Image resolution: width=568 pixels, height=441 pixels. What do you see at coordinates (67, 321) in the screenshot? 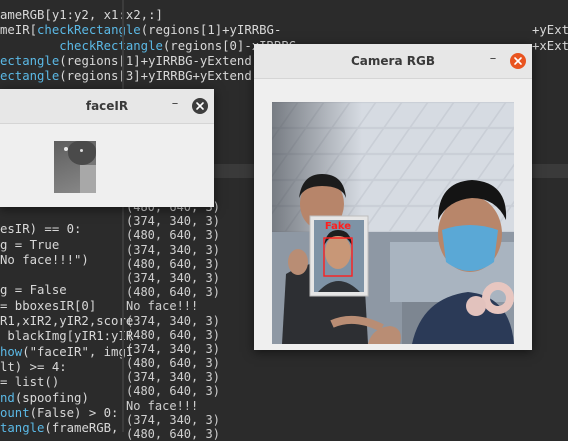
I see `code-token: R1,xIR2,yIR2,score` at bounding box center [67, 321].